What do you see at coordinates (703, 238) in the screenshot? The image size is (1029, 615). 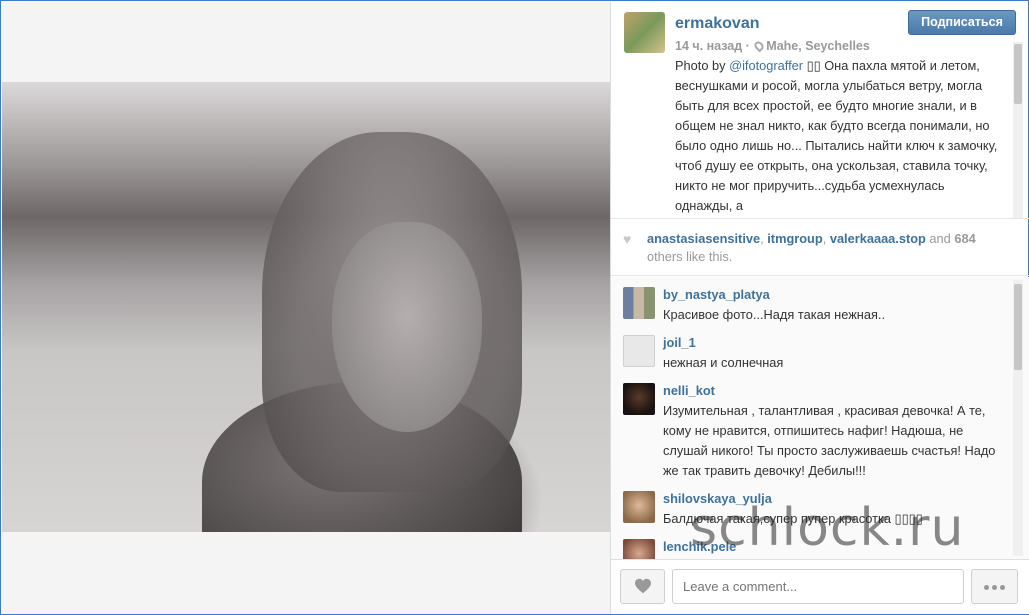 I see `liker-link: anastasiasensitive` at bounding box center [703, 238].